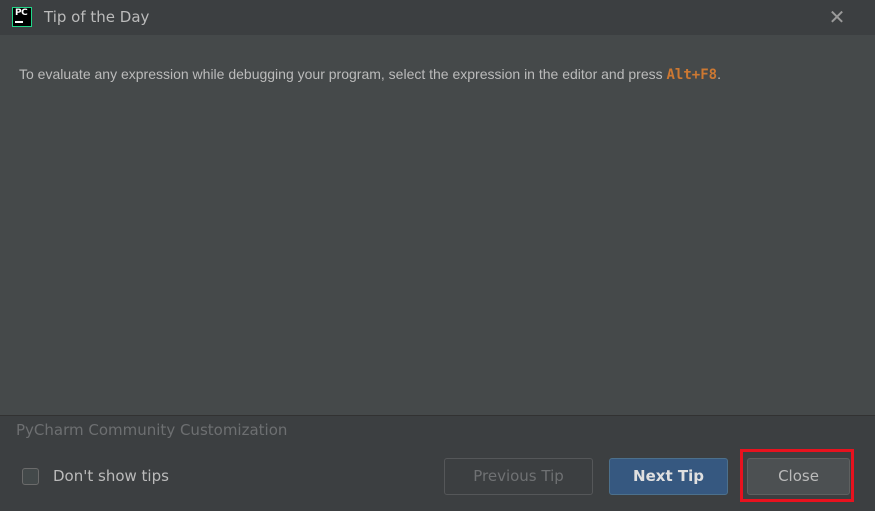 This screenshot has height=511, width=875. I want to click on dont-show-tips-checkbox: Don't show tips, so click(95, 476).